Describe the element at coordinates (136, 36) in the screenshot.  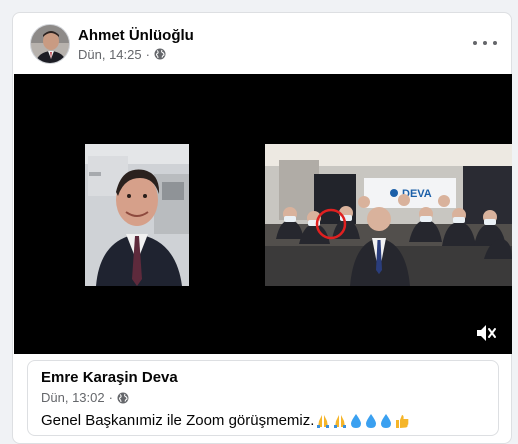
I see `author-name: Ahmet Ünlüoğlu` at that location.